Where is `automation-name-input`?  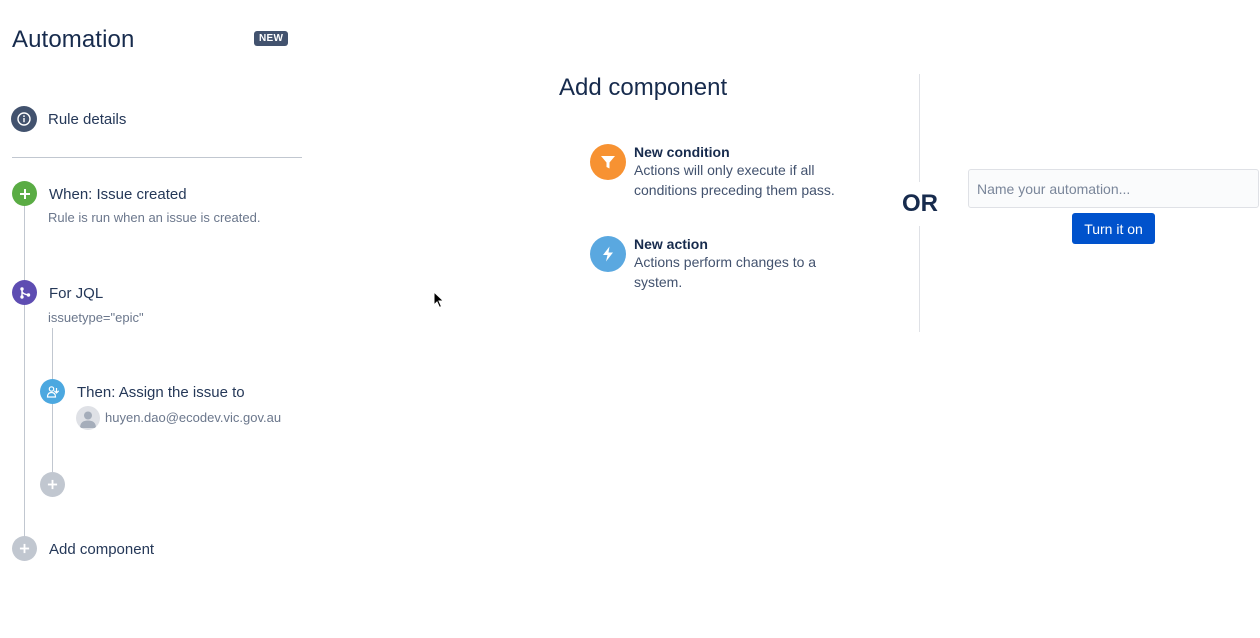
automation-name-input is located at coordinates (1113, 188).